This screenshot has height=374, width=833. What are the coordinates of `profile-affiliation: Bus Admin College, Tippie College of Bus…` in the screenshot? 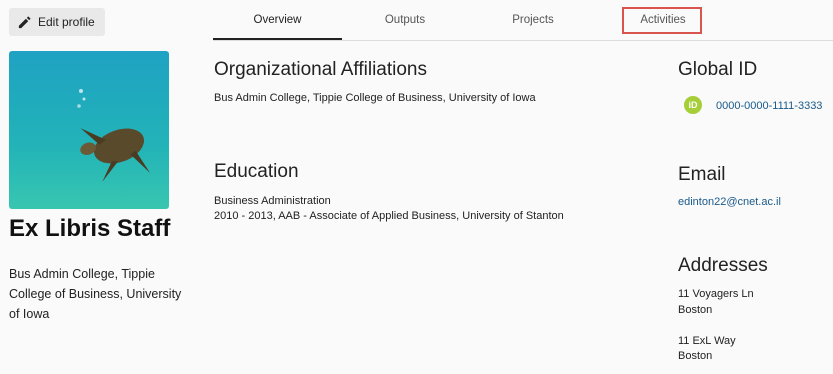 It's located at (95, 294).